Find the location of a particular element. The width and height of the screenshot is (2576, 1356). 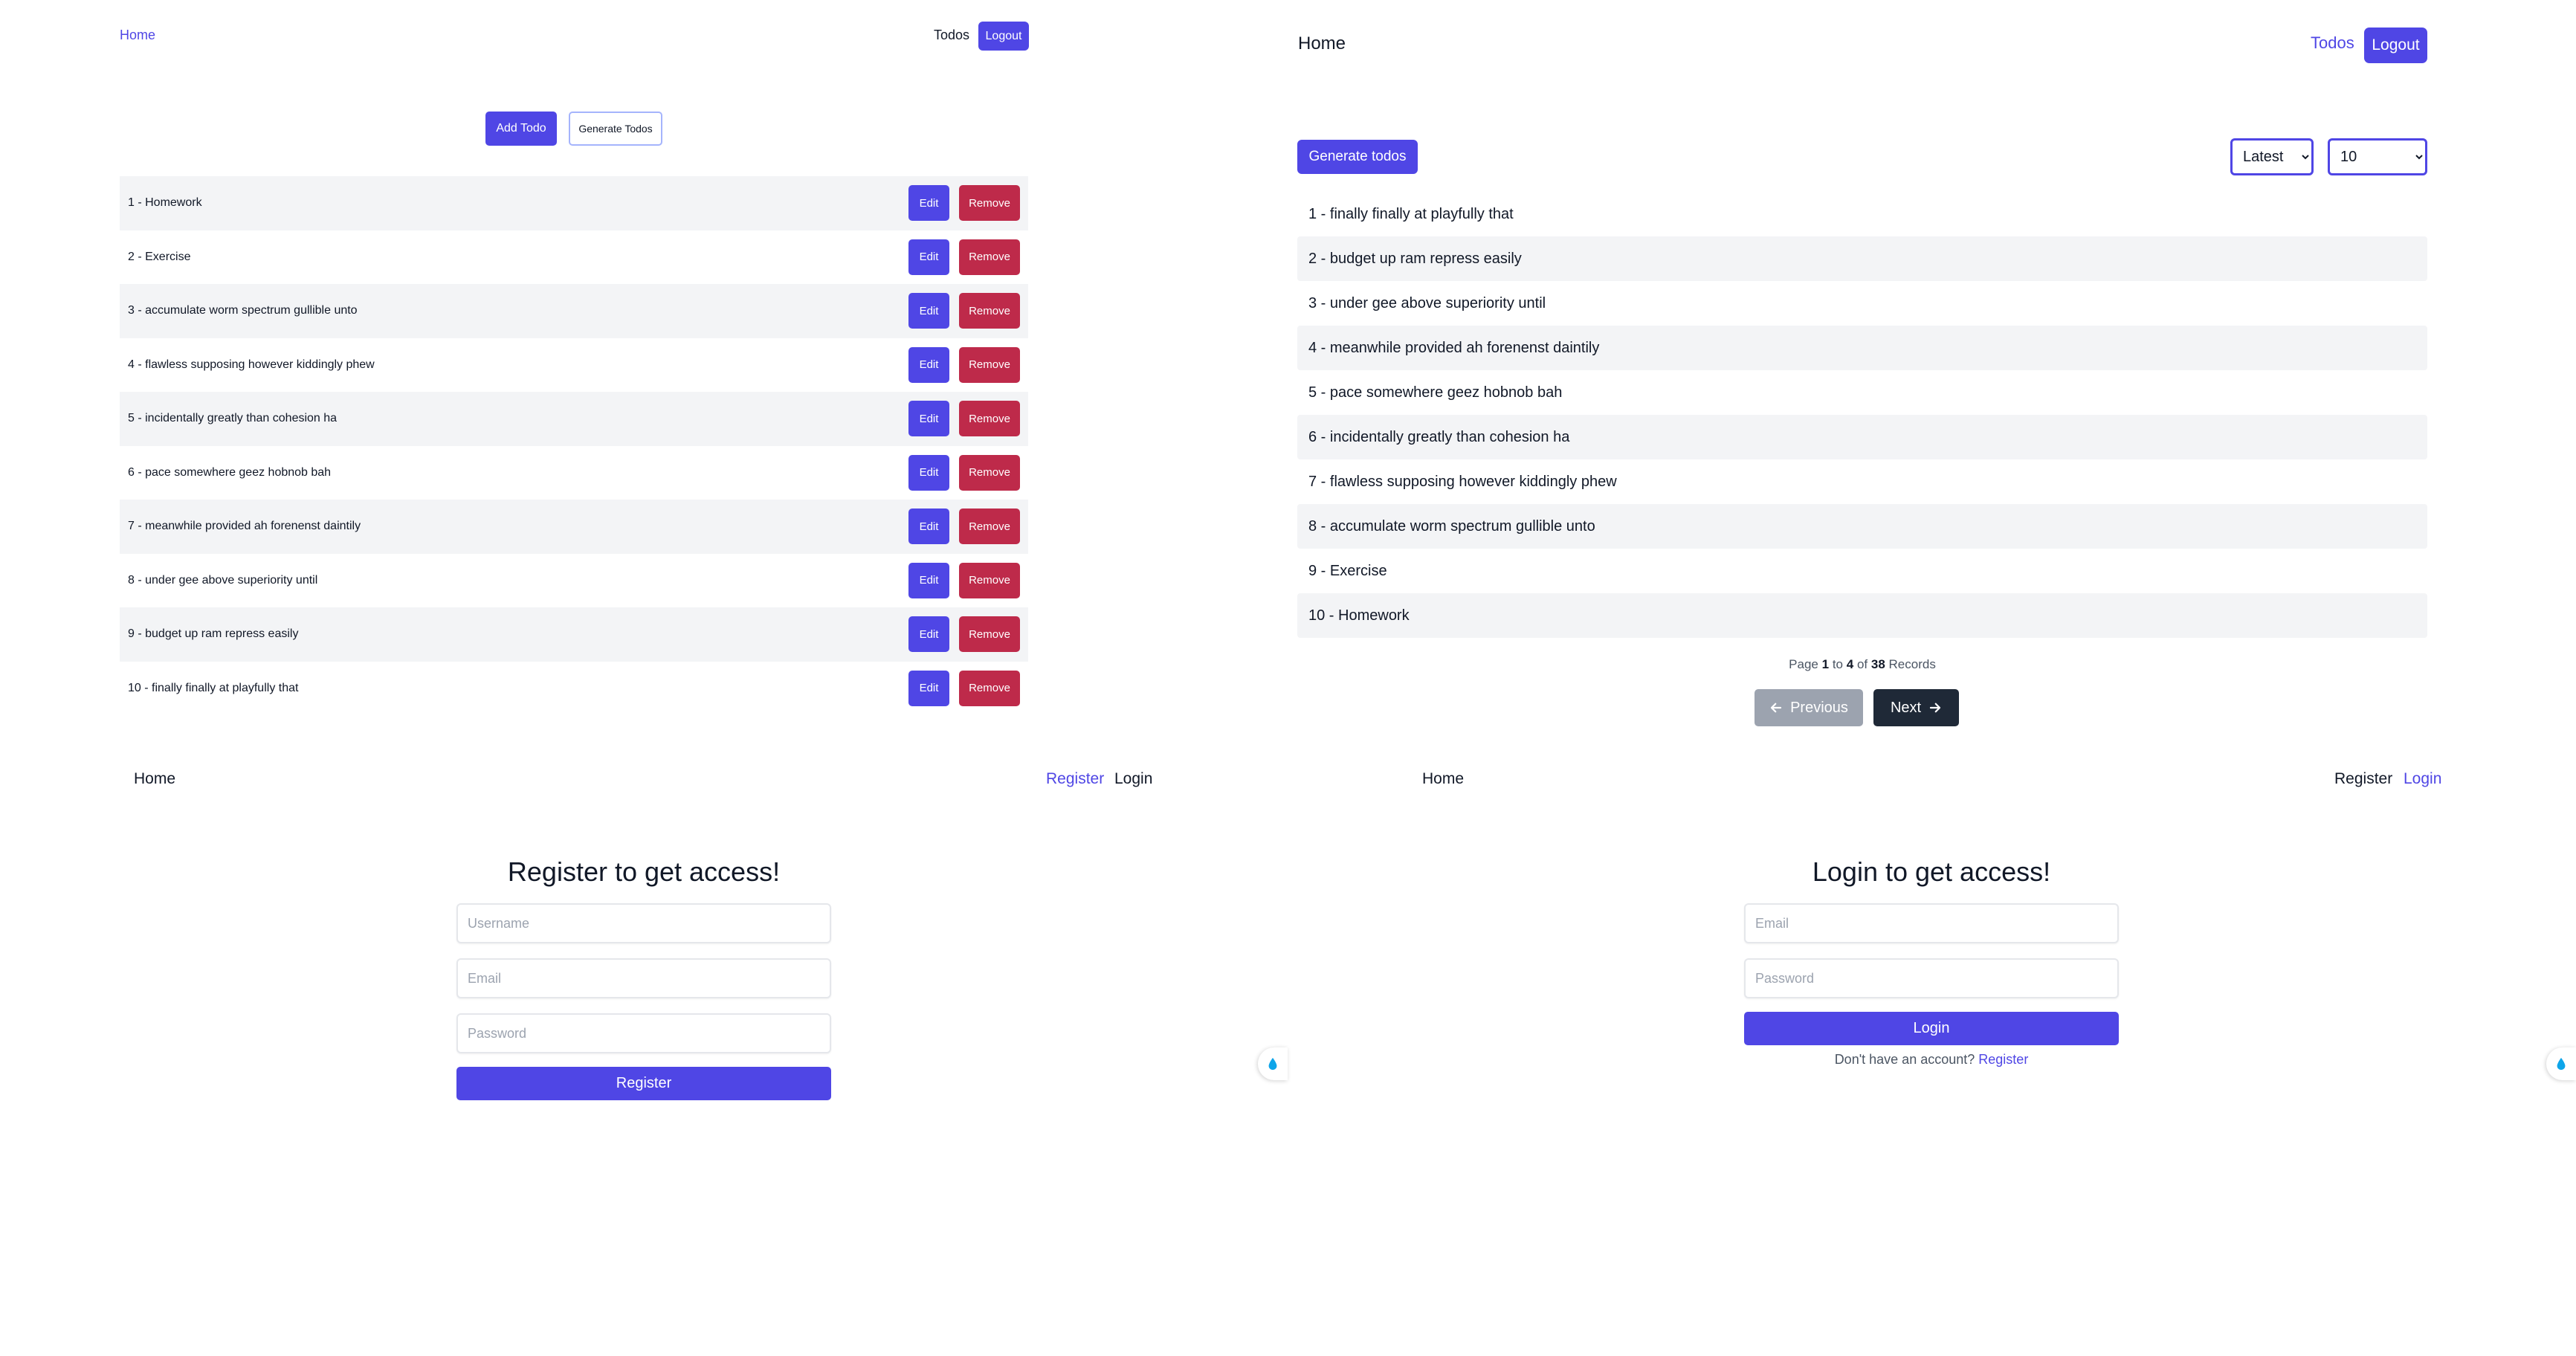

register-link: Register is located at coordinates (2003, 1059).